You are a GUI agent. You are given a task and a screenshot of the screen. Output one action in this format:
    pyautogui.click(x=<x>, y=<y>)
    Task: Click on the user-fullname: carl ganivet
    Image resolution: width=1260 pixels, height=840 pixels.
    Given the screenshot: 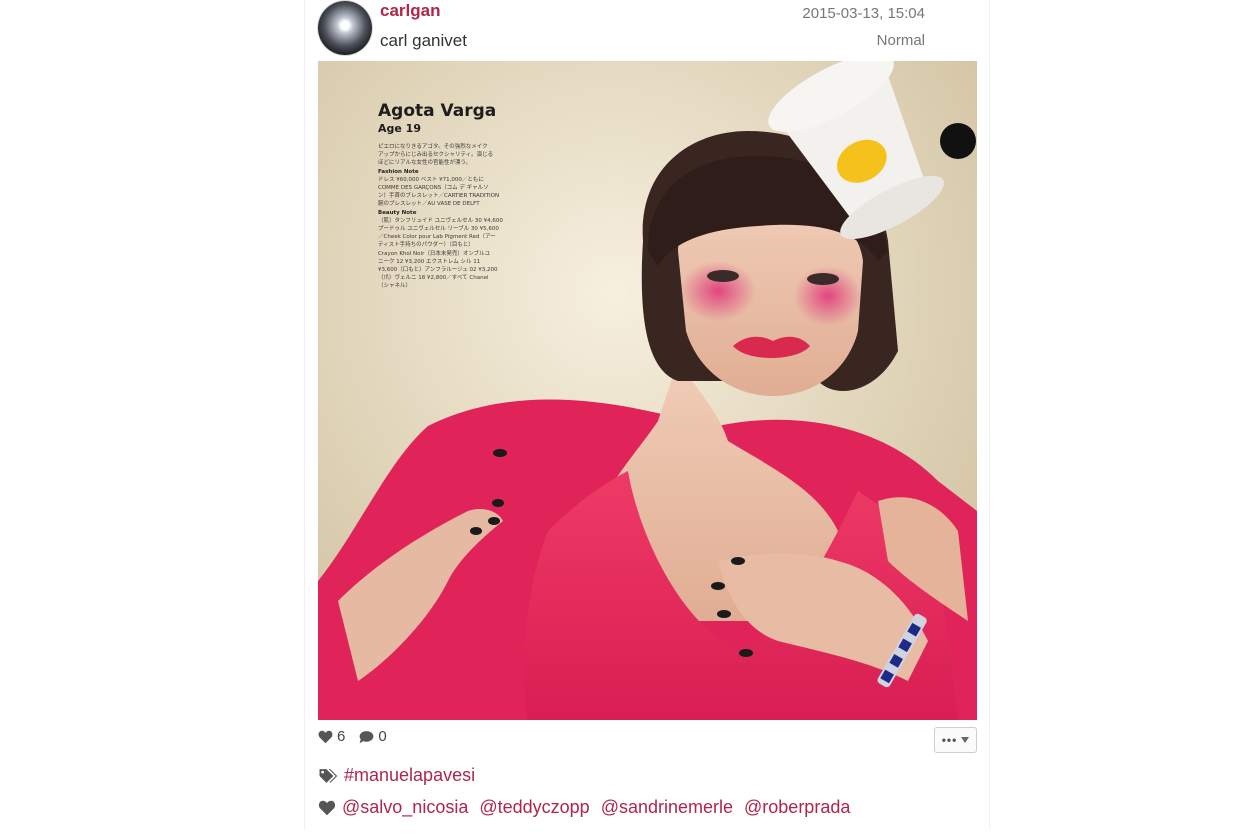 What is the action you would take?
    pyautogui.click(x=423, y=40)
    